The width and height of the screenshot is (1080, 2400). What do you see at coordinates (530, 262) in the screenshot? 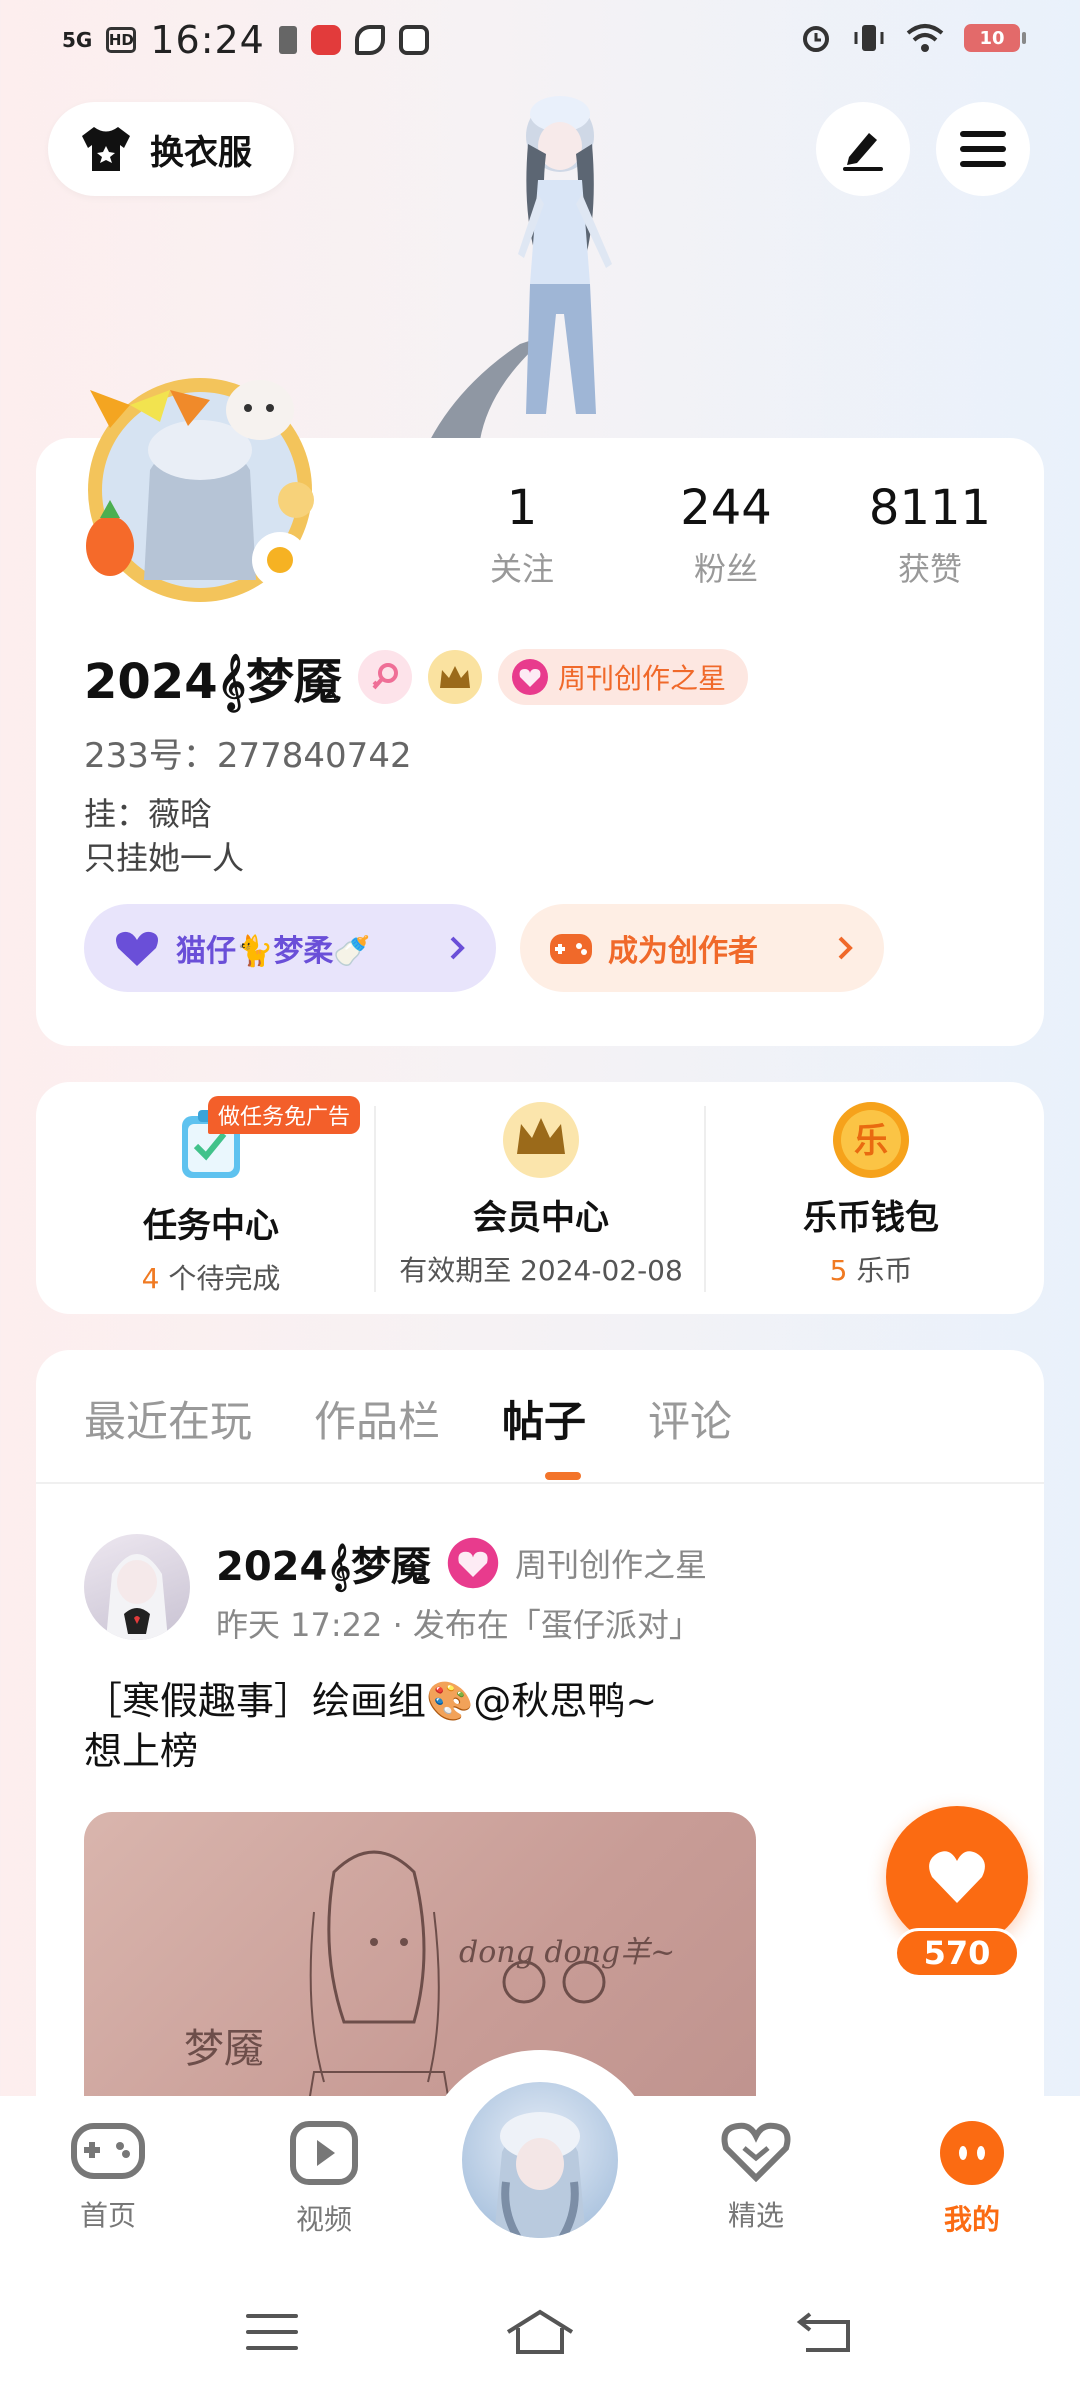
I see `character-figure` at bounding box center [530, 262].